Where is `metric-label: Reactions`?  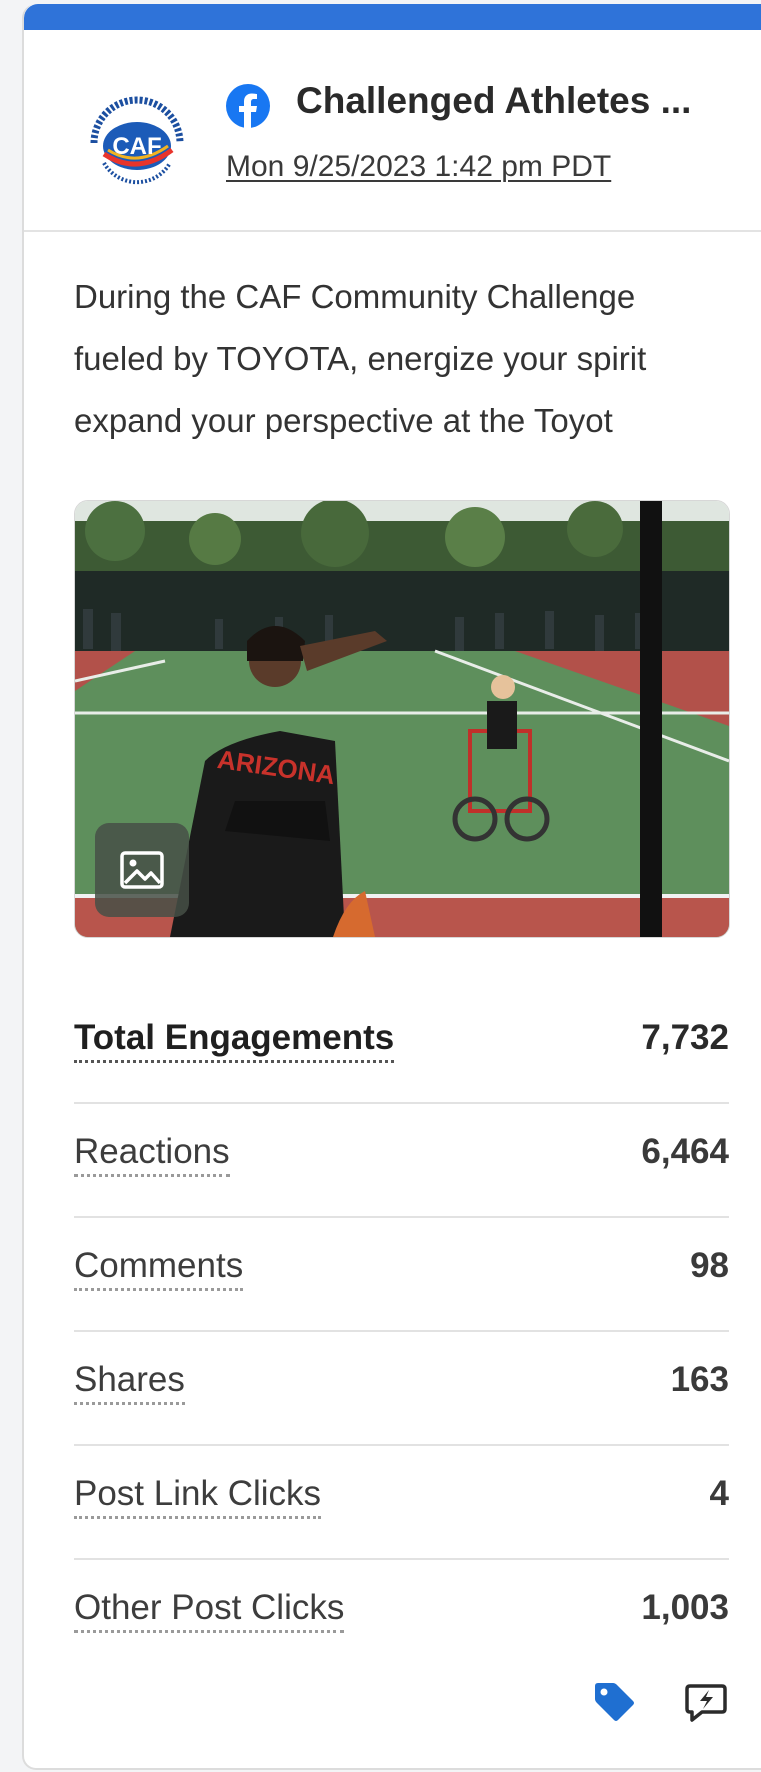 metric-label: Reactions is located at coordinates (152, 1154).